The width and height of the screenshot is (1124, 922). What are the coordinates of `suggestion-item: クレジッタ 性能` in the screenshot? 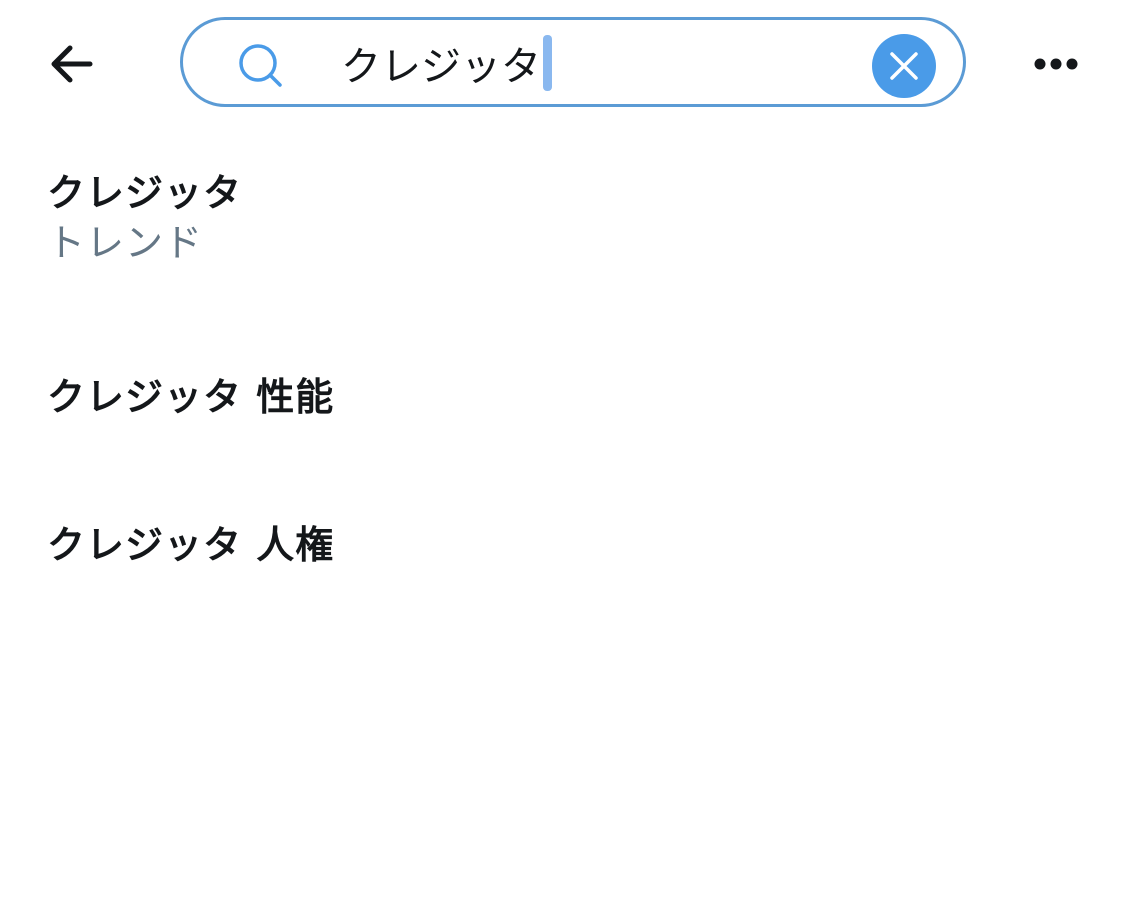 It's located at (562, 417).